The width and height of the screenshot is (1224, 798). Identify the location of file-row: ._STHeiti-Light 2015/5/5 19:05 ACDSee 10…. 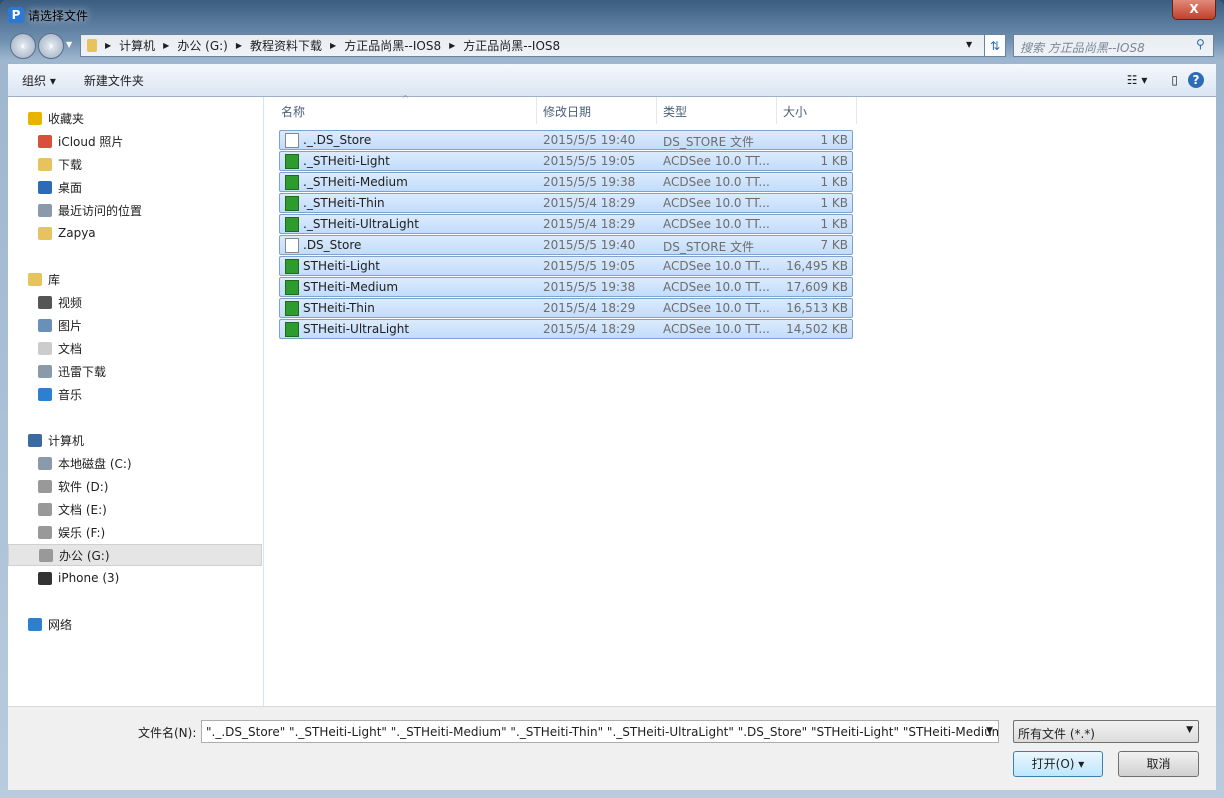
(566, 161).